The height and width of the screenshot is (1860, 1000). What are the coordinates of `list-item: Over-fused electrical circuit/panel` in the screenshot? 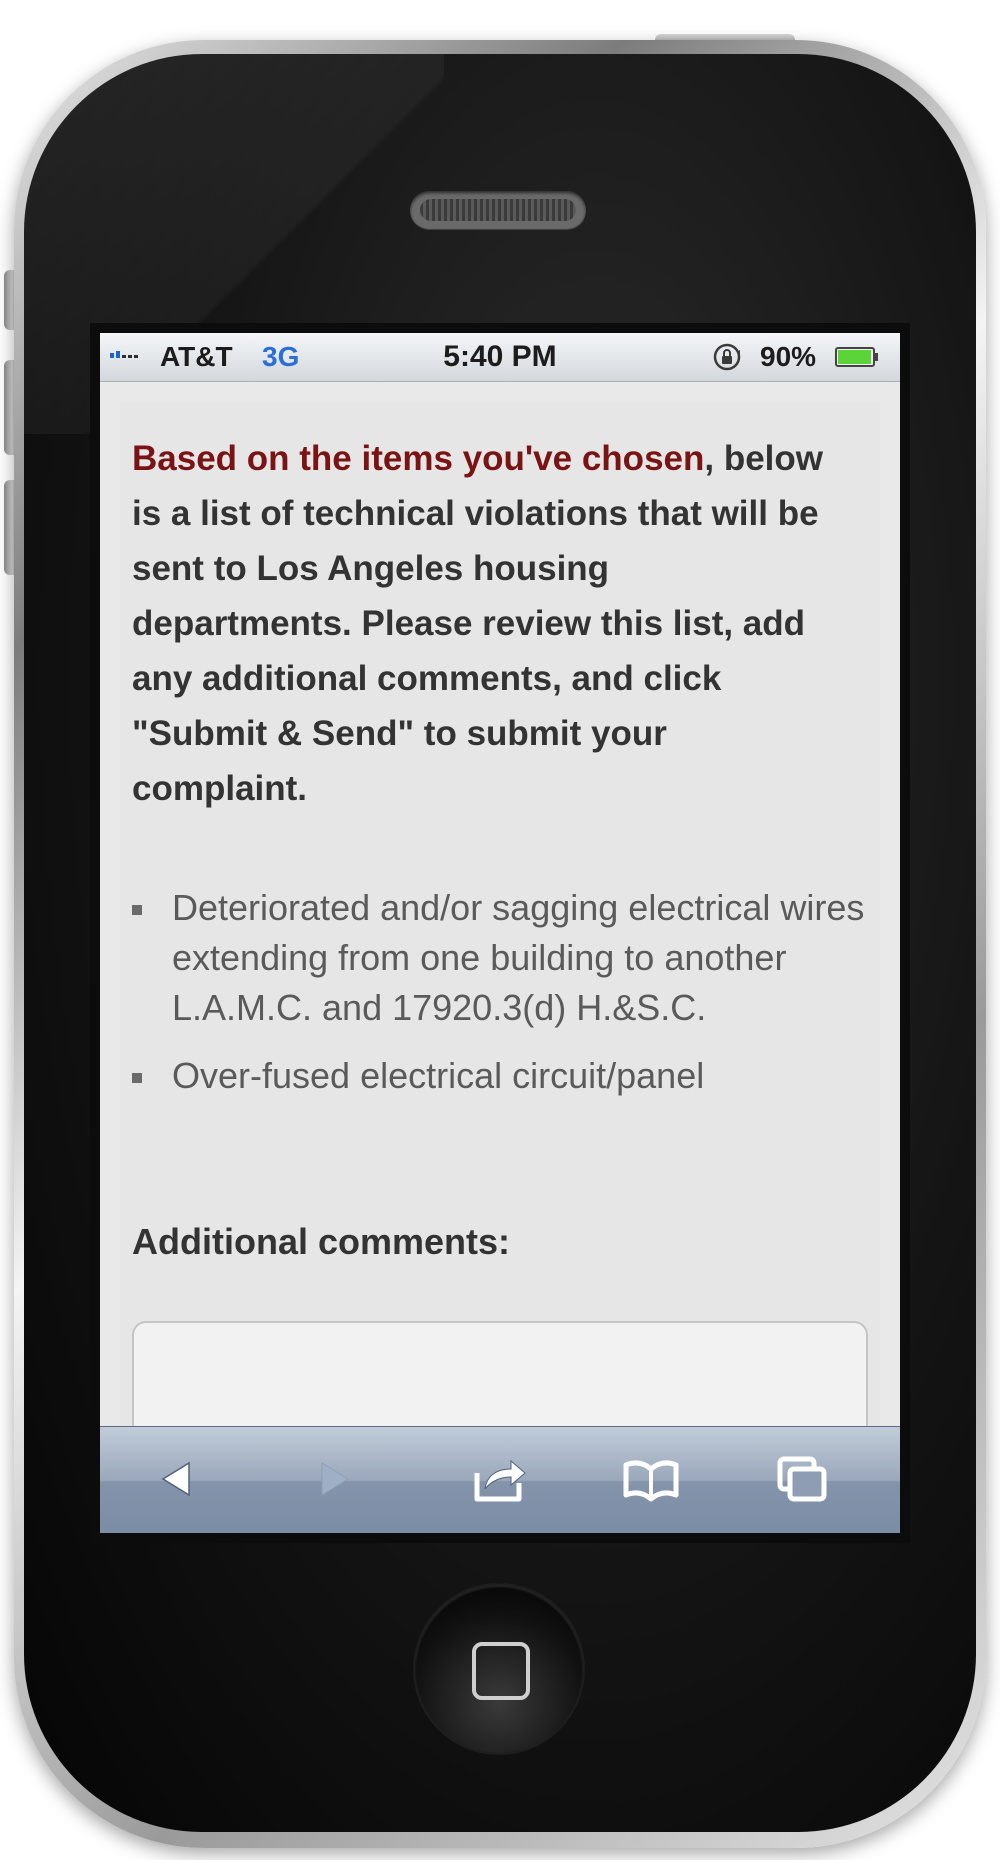 It's located at (502, 1076).